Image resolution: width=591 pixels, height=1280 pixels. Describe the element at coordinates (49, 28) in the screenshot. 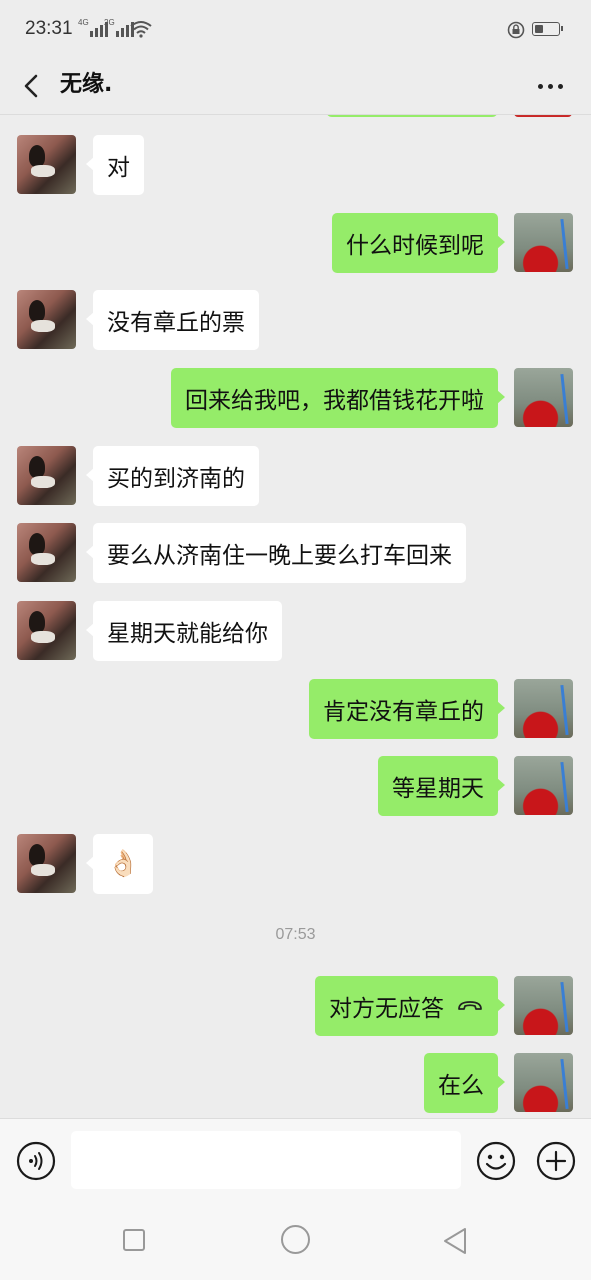

I see `status-time: 23:31` at that location.